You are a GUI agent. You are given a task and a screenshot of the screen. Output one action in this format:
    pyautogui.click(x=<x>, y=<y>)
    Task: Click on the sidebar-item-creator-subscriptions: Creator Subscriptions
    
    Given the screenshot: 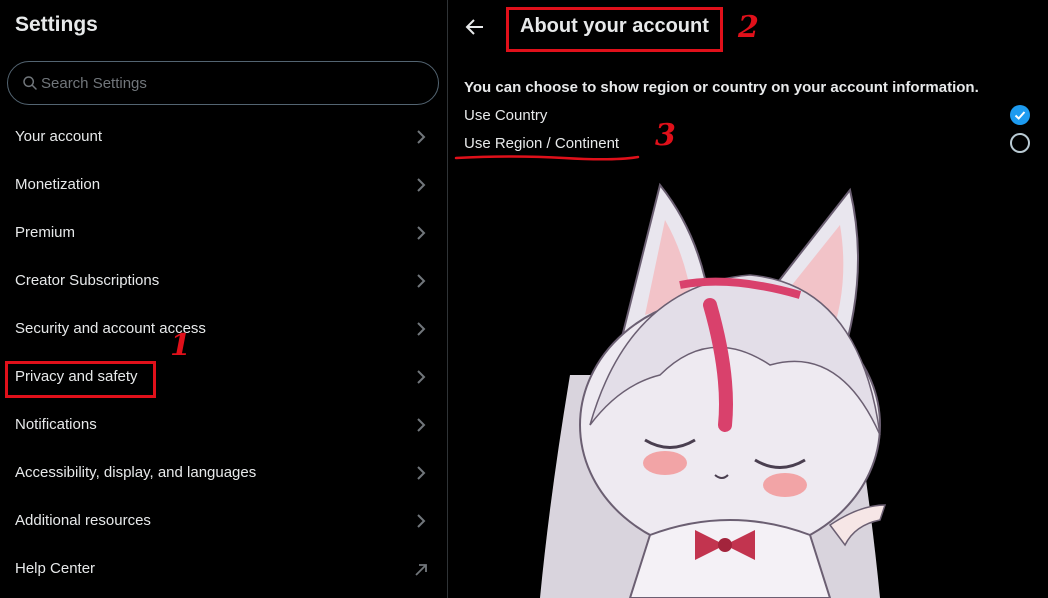 What is the action you would take?
    pyautogui.click(x=223, y=281)
    